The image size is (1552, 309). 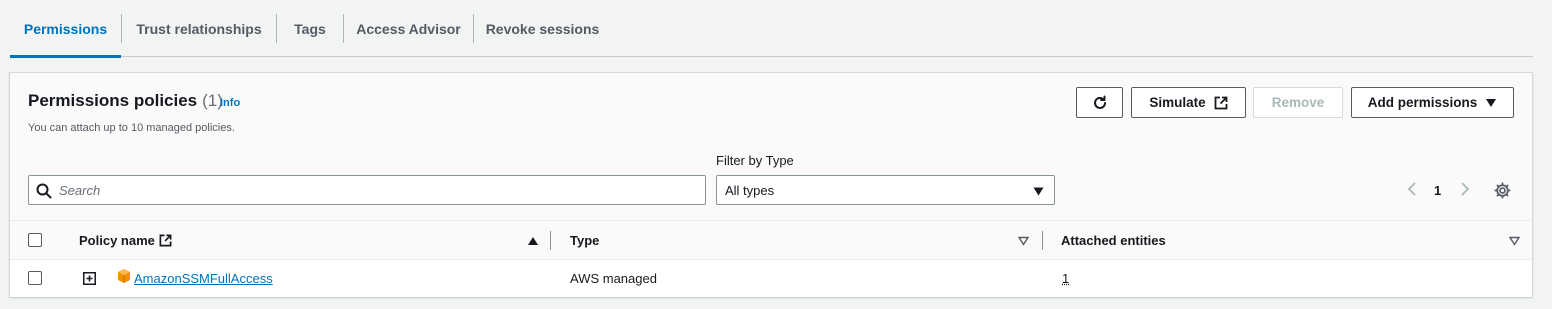 What do you see at coordinates (771, 278) in the screenshot?
I see `table-row: AmazonSSMFullAccess AWS managed 1` at bounding box center [771, 278].